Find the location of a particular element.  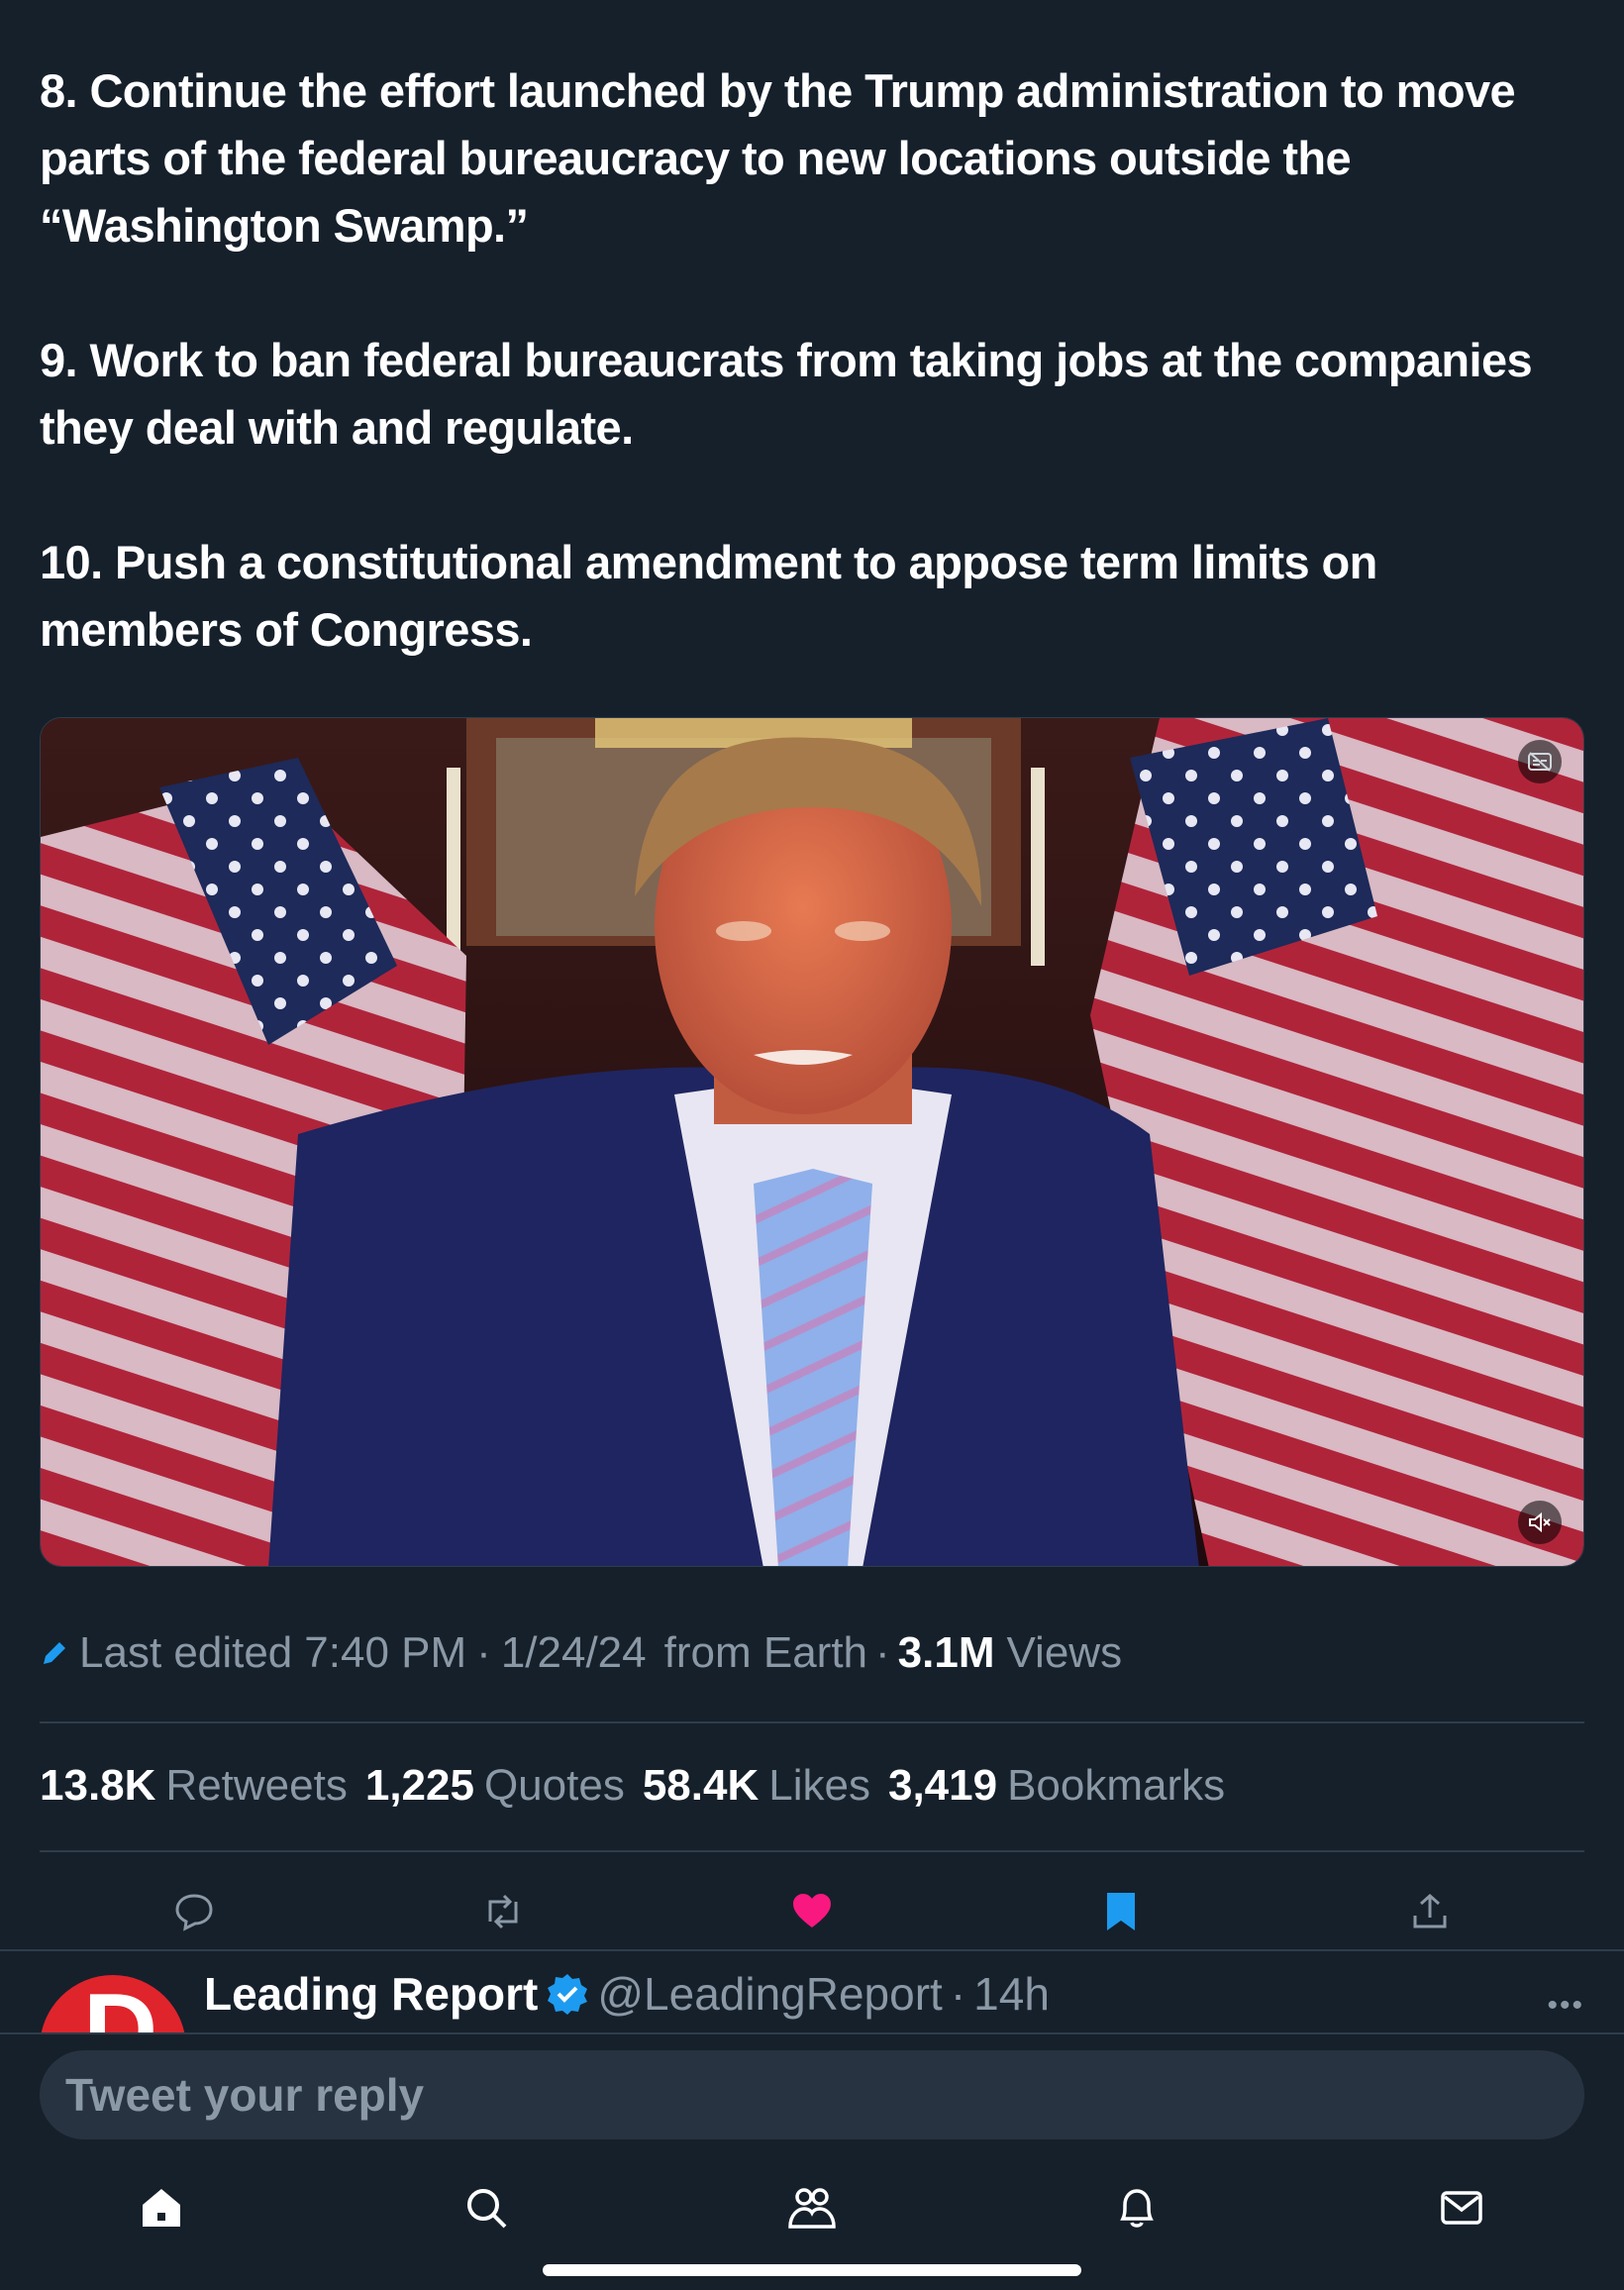

verified-badge-icon is located at coordinates (567, 1994).